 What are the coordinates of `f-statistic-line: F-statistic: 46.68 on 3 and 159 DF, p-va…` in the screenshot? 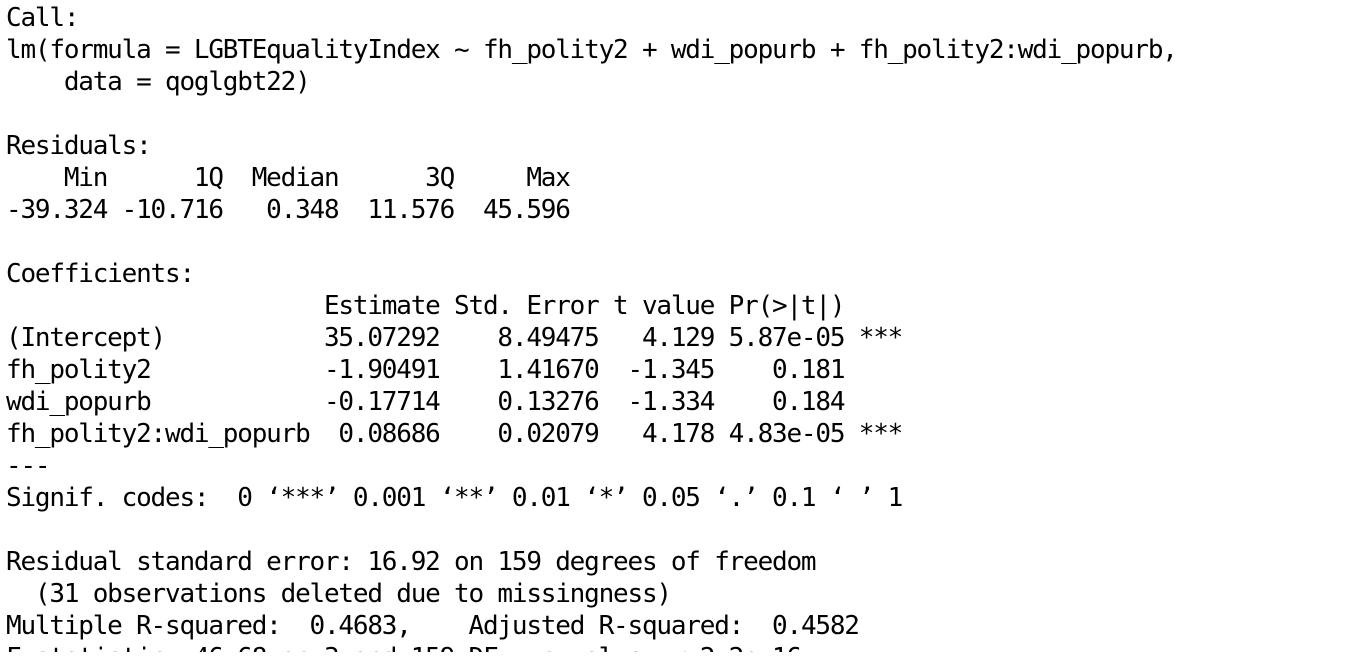 It's located at (673, 647).